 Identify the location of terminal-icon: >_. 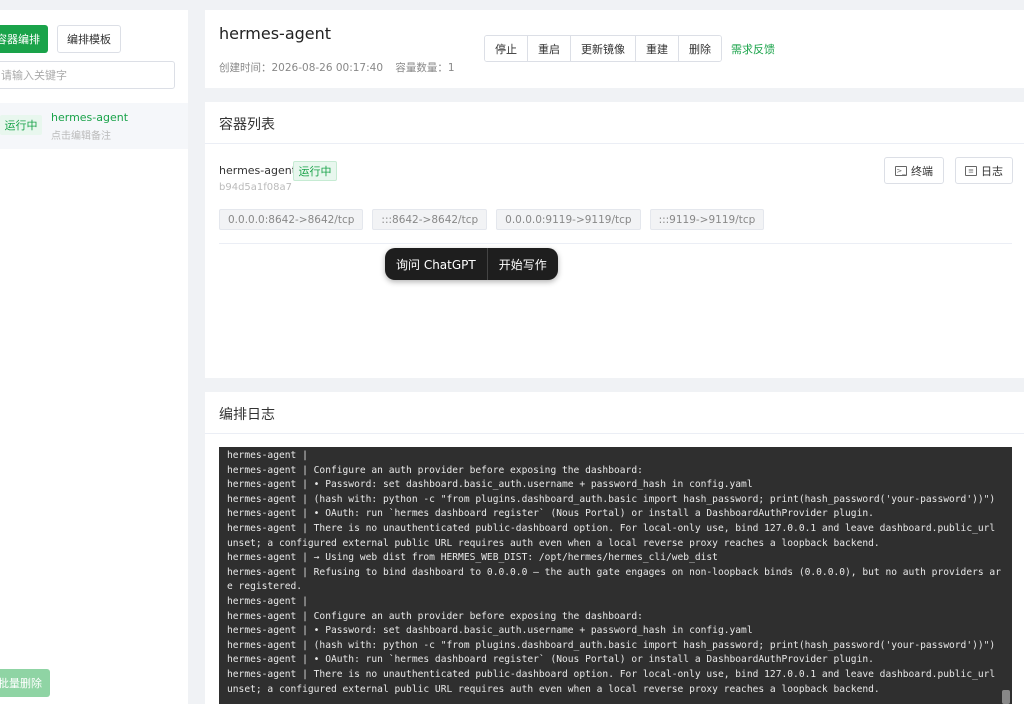
(901, 170).